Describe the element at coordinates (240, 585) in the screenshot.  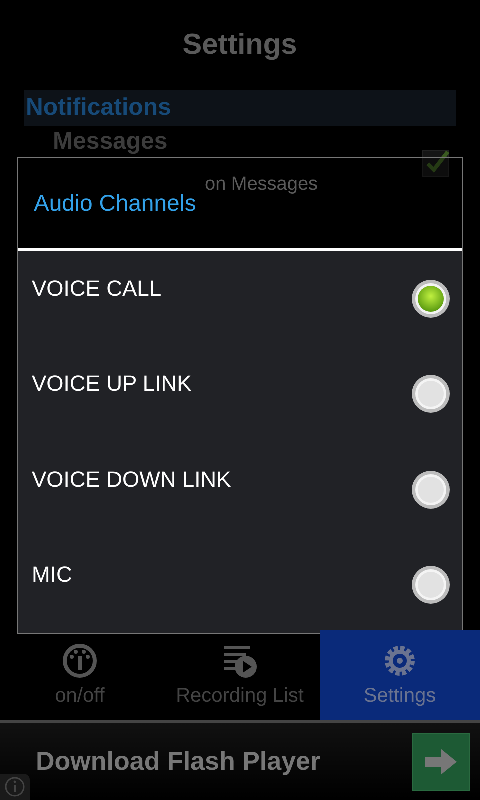
I see `option-row: MIC` at that location.